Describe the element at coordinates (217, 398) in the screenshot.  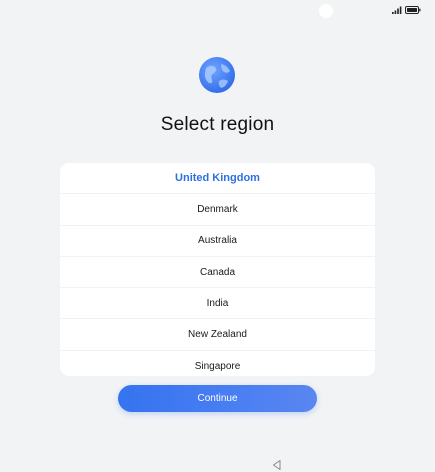
I see `continue-button: Continue` at that location.